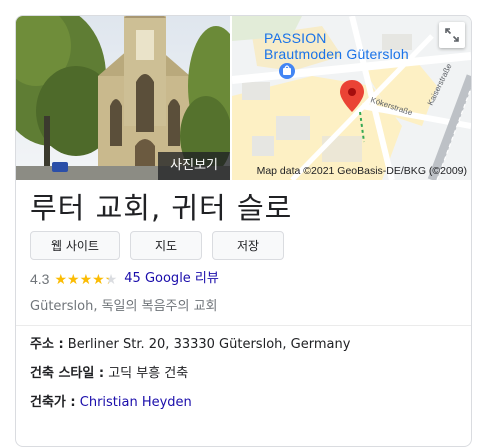  What do you see at coordinates (243, 325) in the screenshot?
I see `divider` at bounding box center [243, 325].